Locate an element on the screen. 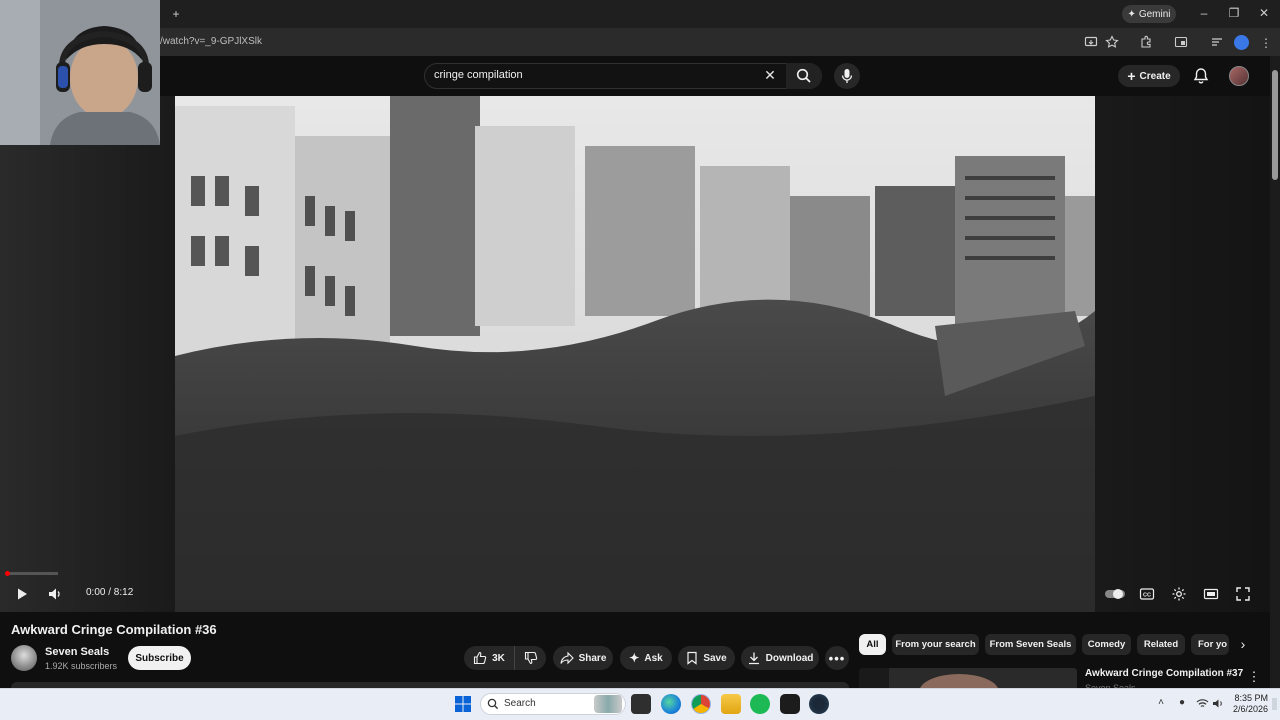  voice-search-button is located at coordinates (847, 76).